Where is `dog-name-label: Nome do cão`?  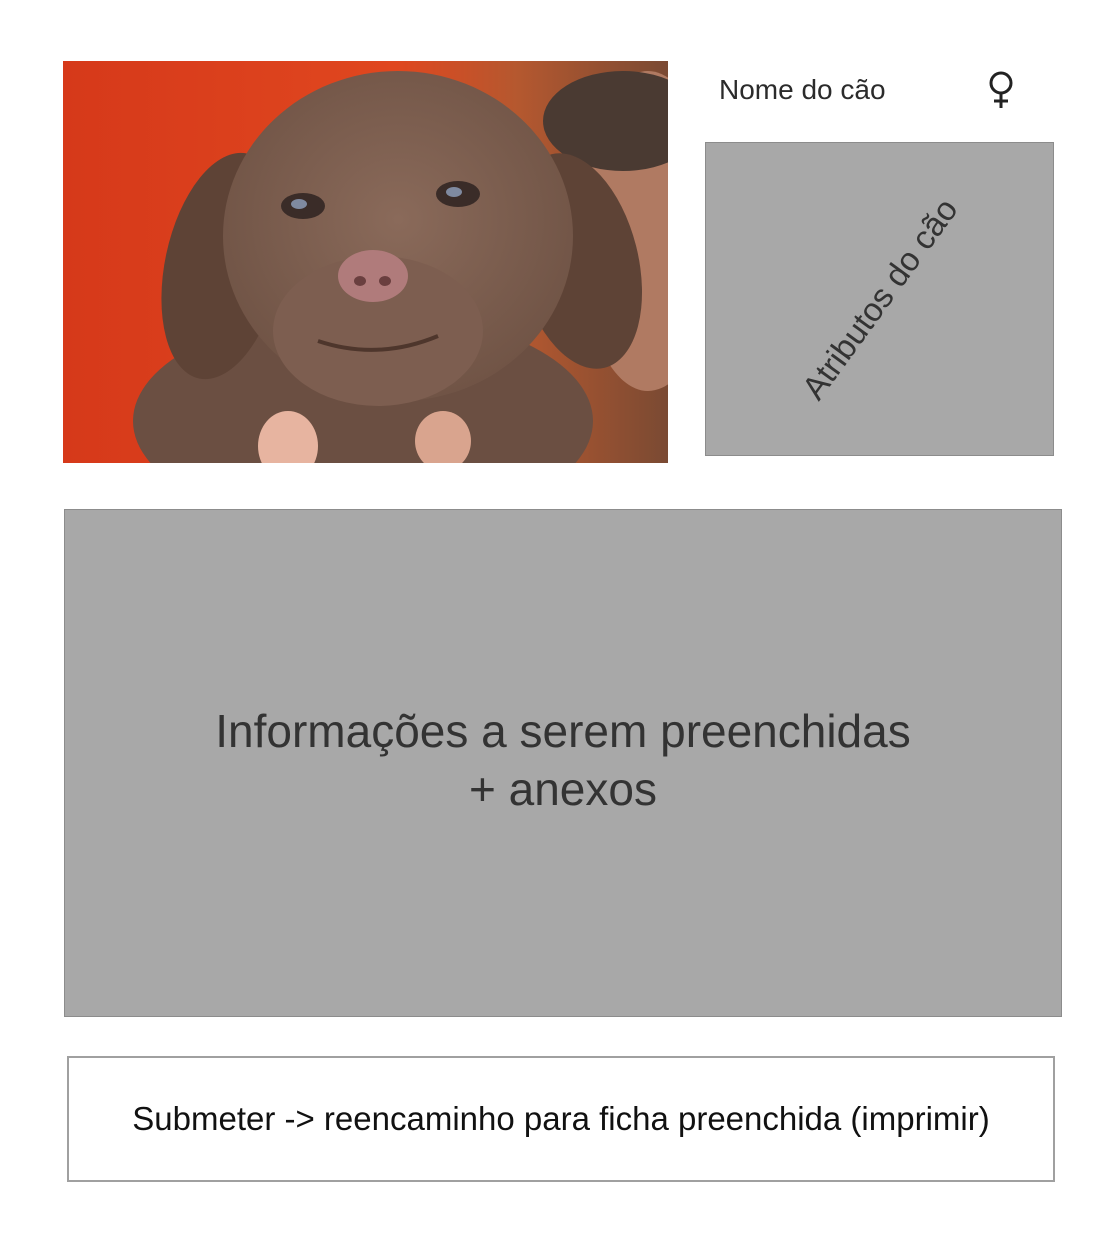 dog-name-label: Nome do cão is located at coordinates (802, 89).